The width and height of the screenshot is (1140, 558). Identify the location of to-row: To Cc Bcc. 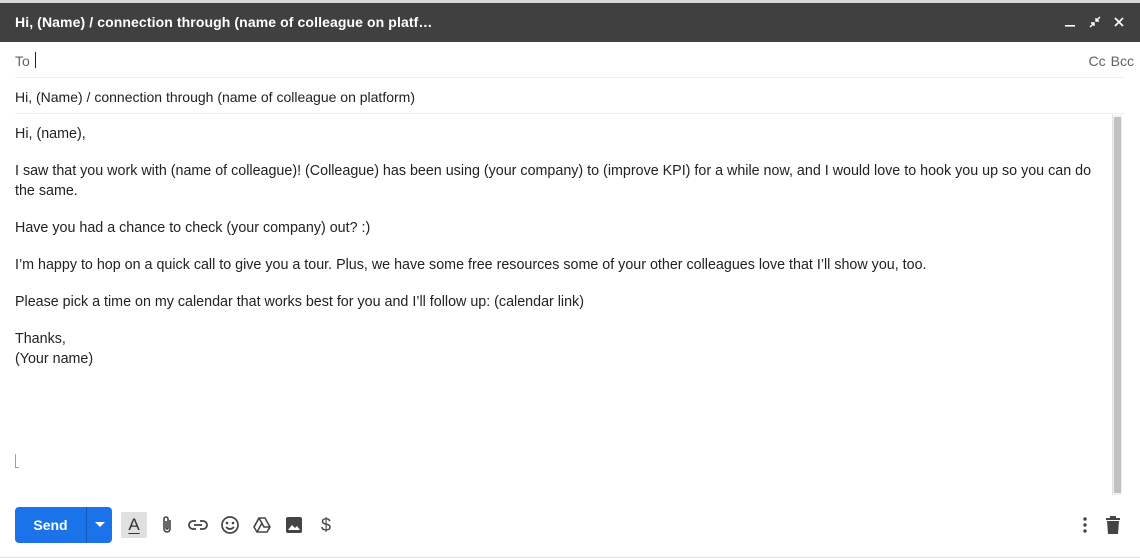
(574, 60).